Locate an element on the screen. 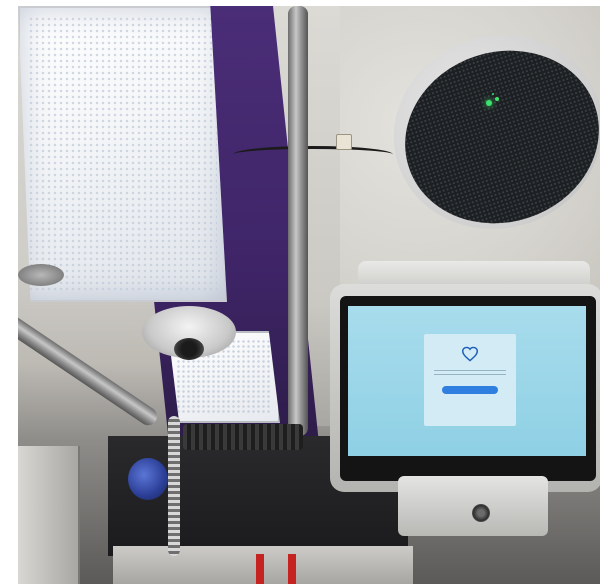 Image resolution: width=608 pixels, height=584 pixels. heart-icon is located at coordinates (470, 354).